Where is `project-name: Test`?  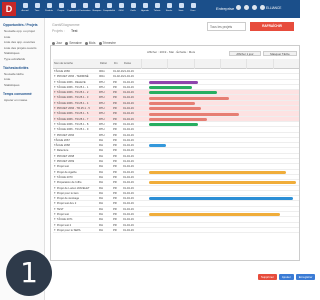 project-name: Test is located at coordinates (74, 31).